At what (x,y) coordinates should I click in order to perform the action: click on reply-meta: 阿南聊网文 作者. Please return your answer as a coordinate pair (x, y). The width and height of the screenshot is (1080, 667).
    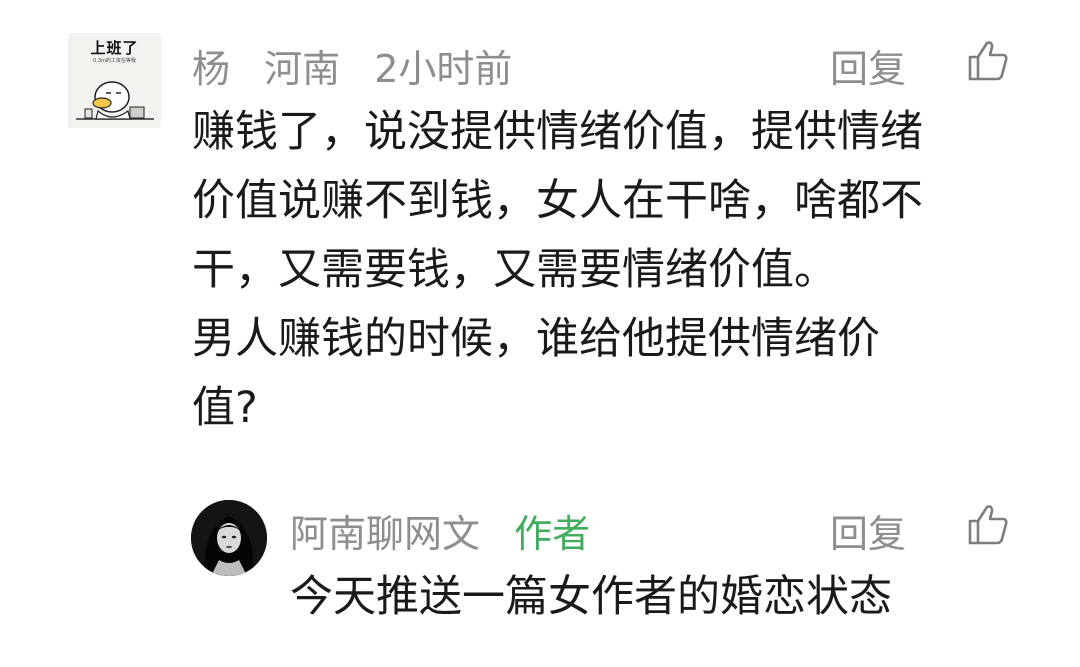
    Looking at the image, I should click on (451, 530).